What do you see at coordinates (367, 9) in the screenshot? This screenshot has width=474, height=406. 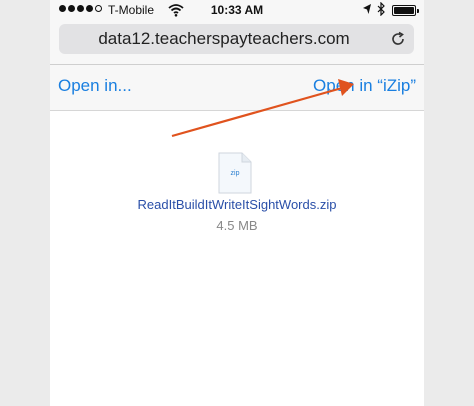 I see `location-arrow-icon` at bounding box center [367, 9].